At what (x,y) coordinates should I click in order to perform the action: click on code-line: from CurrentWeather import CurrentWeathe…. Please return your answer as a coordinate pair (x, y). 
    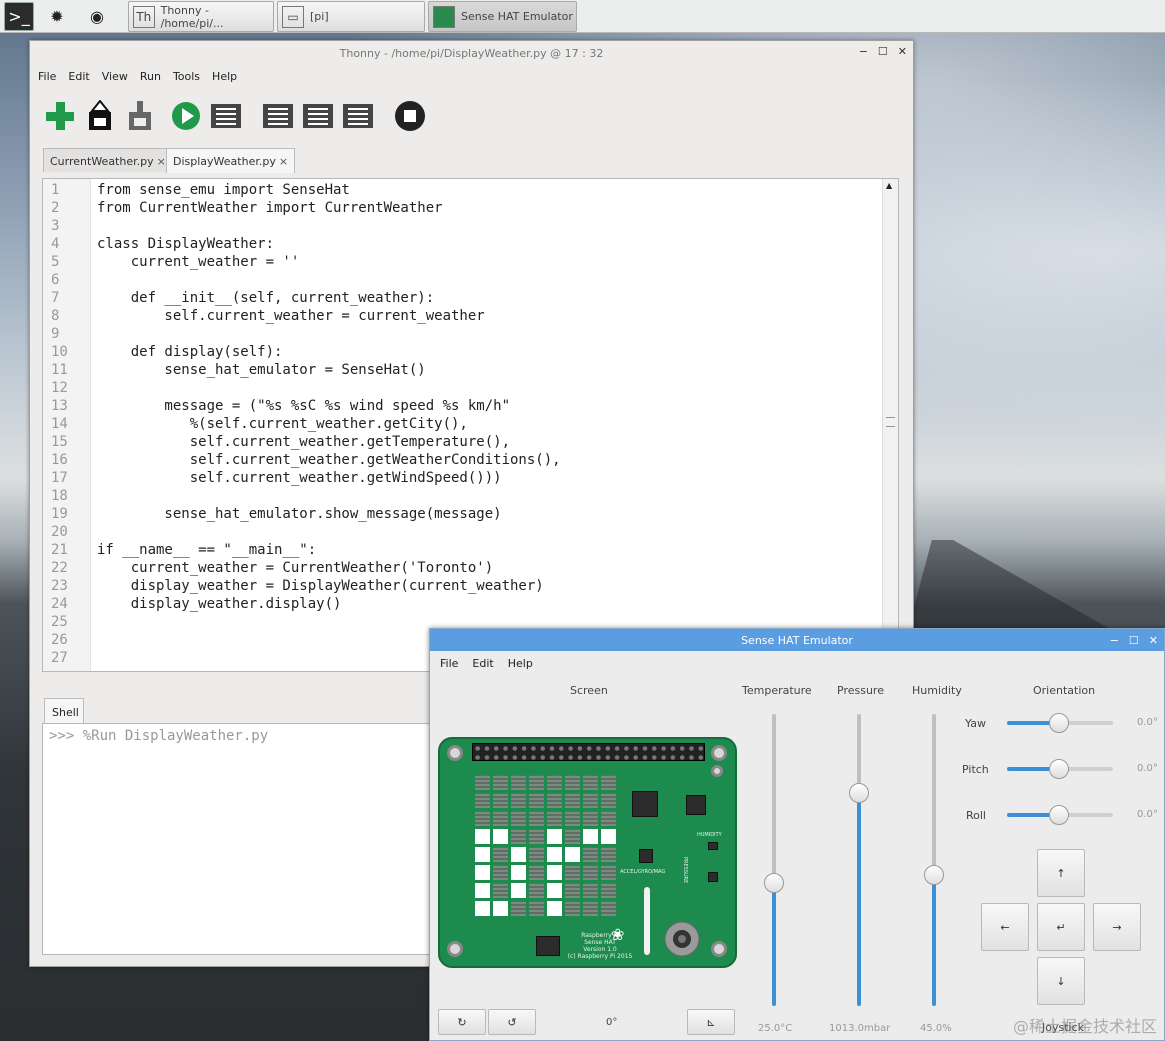
    Looking at the image, I should click on (270, 208).